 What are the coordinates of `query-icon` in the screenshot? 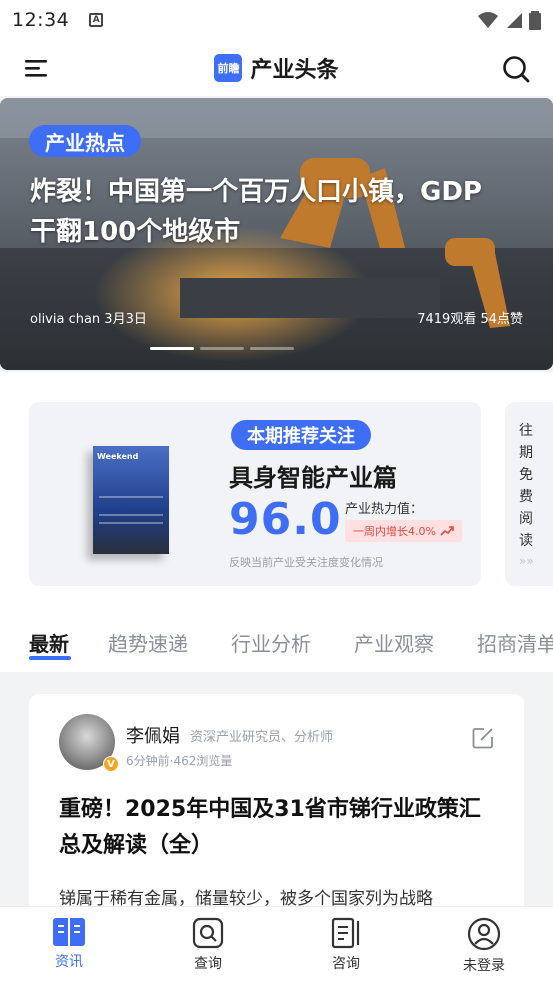 It's located at (208, 933).